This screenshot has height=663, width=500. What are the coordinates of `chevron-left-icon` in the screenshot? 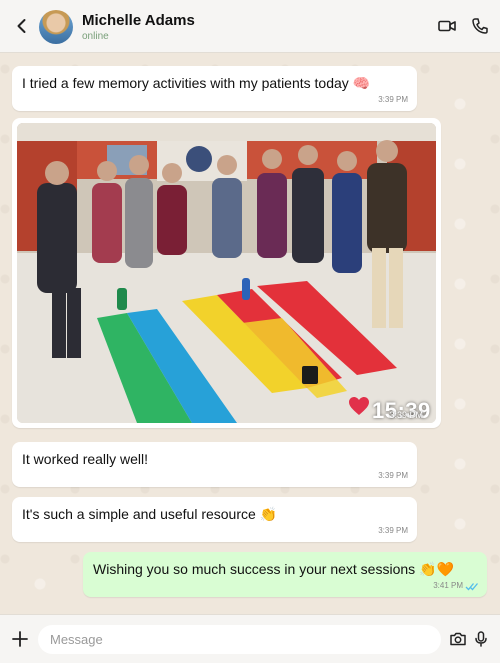 It's located at (22, 26).